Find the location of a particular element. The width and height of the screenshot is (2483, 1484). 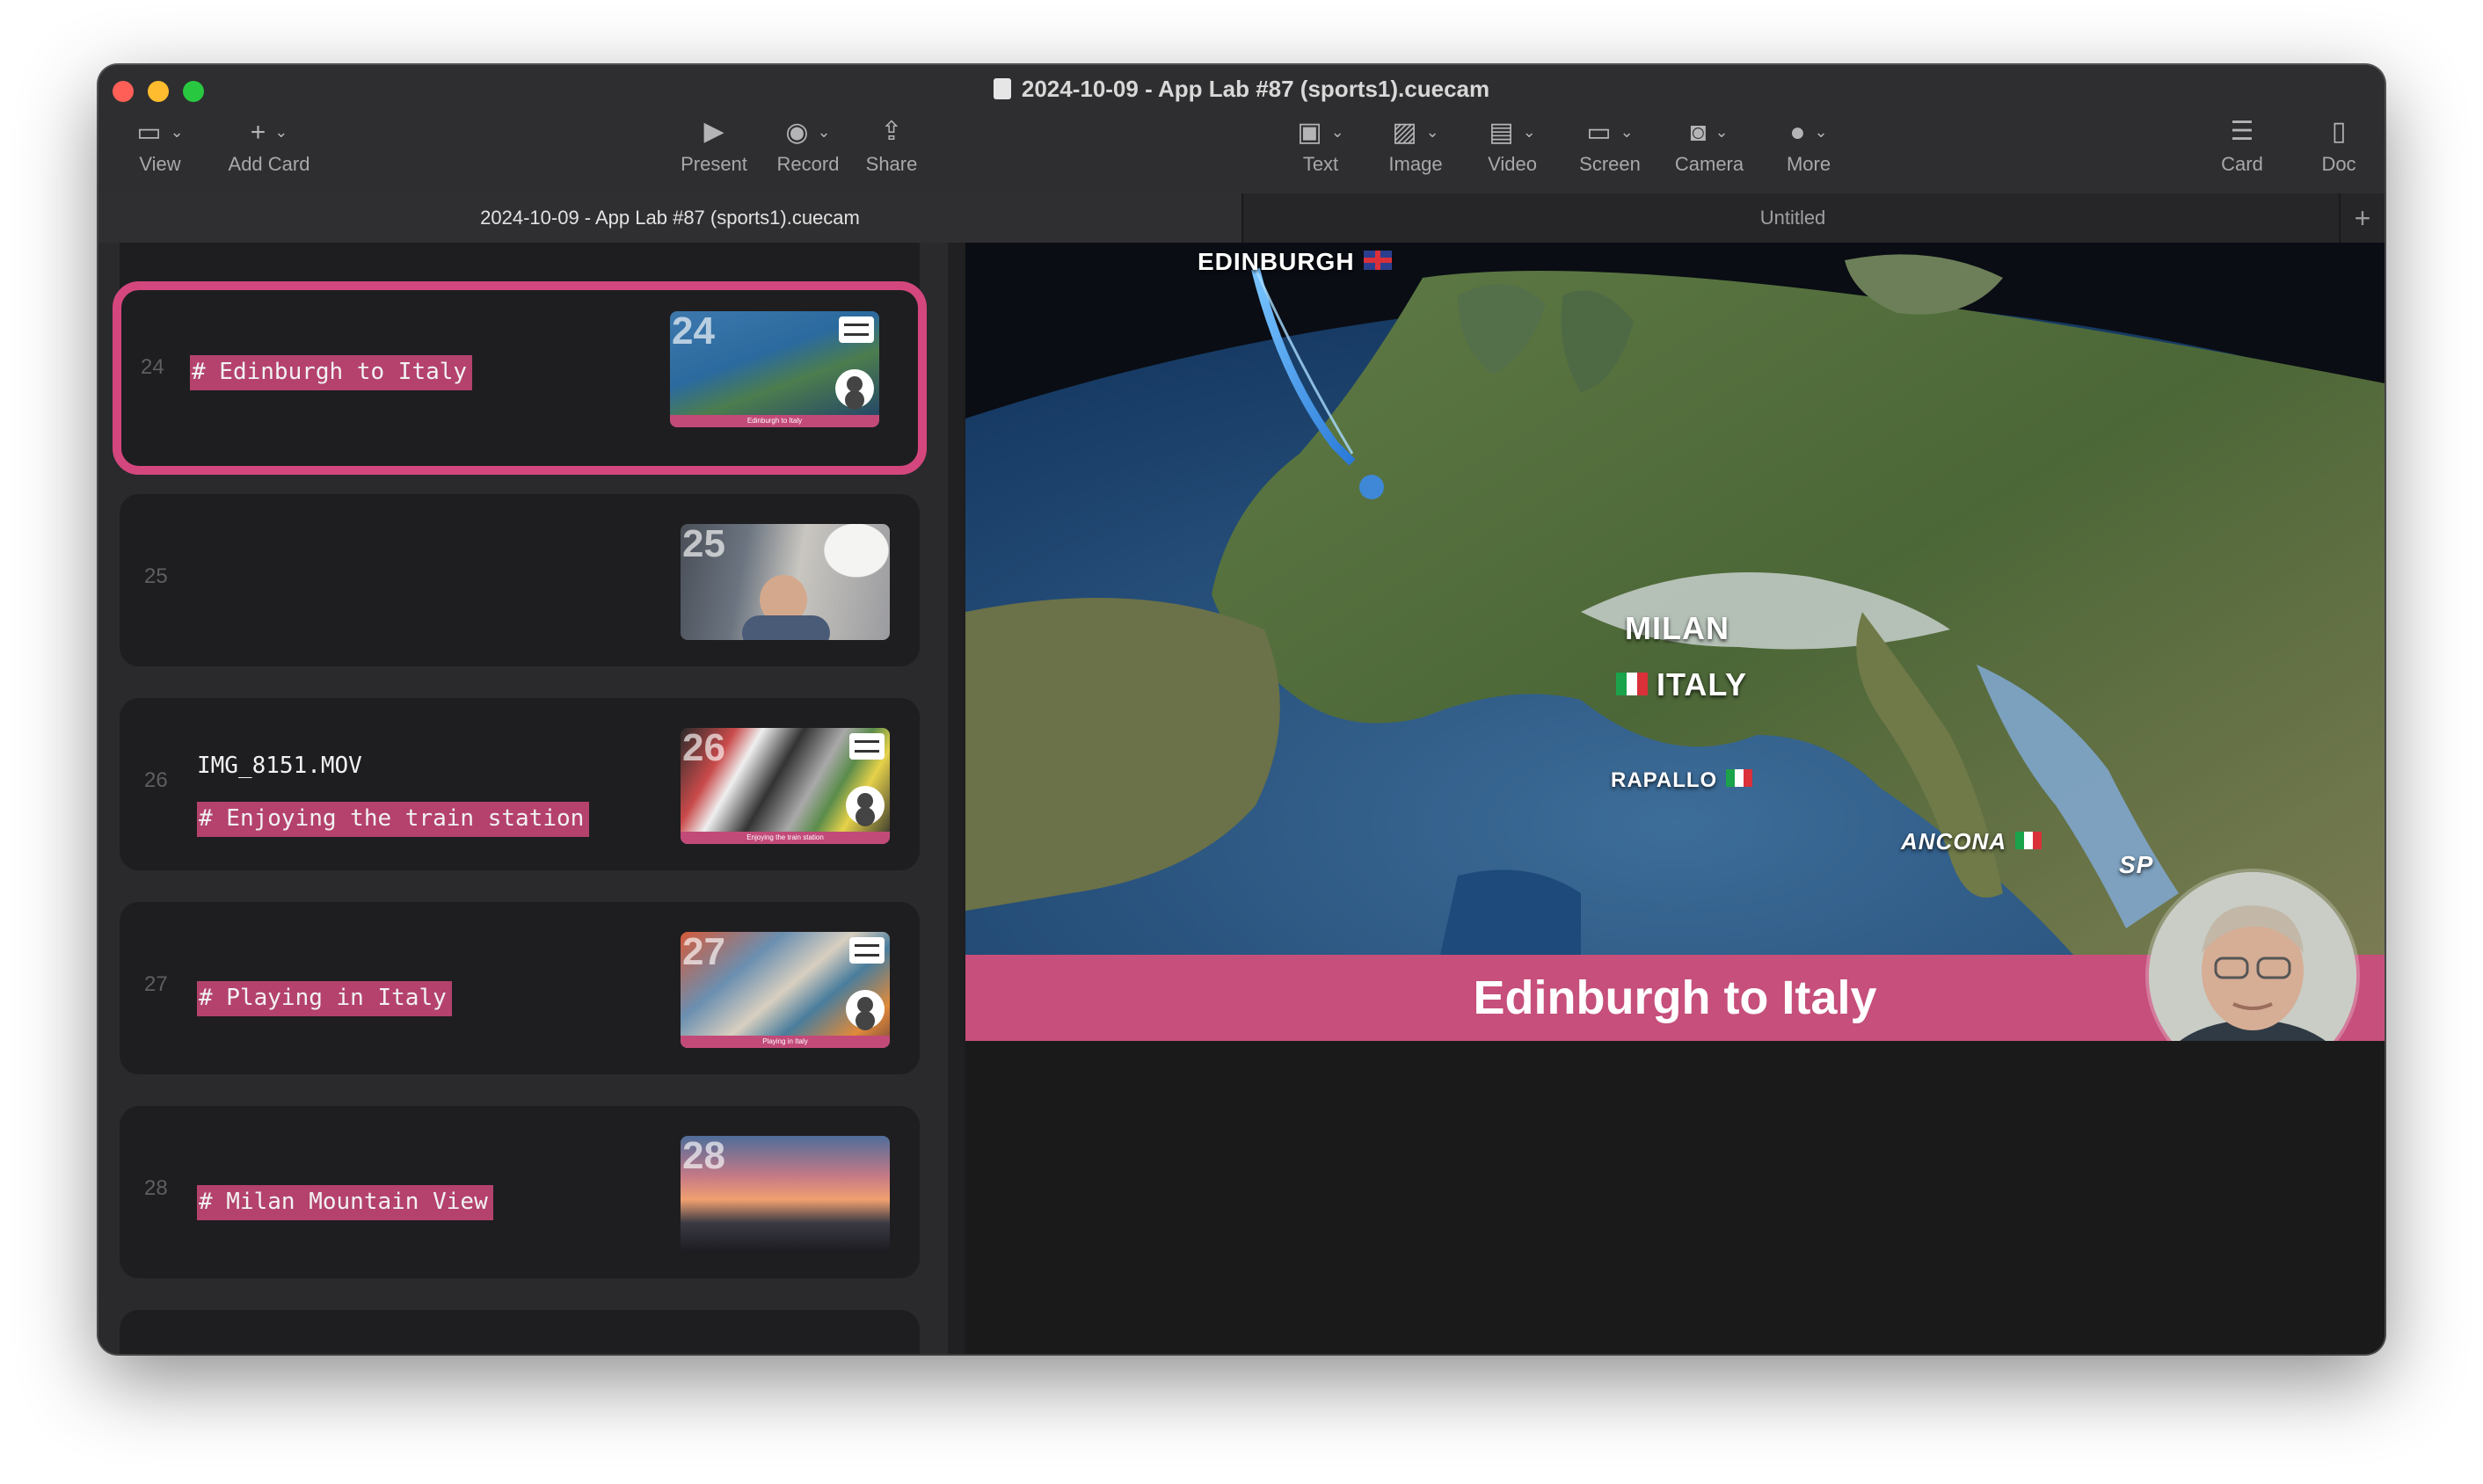

camera-button: ◙ ⌄ Camera is located at coordinates (1709, 145).